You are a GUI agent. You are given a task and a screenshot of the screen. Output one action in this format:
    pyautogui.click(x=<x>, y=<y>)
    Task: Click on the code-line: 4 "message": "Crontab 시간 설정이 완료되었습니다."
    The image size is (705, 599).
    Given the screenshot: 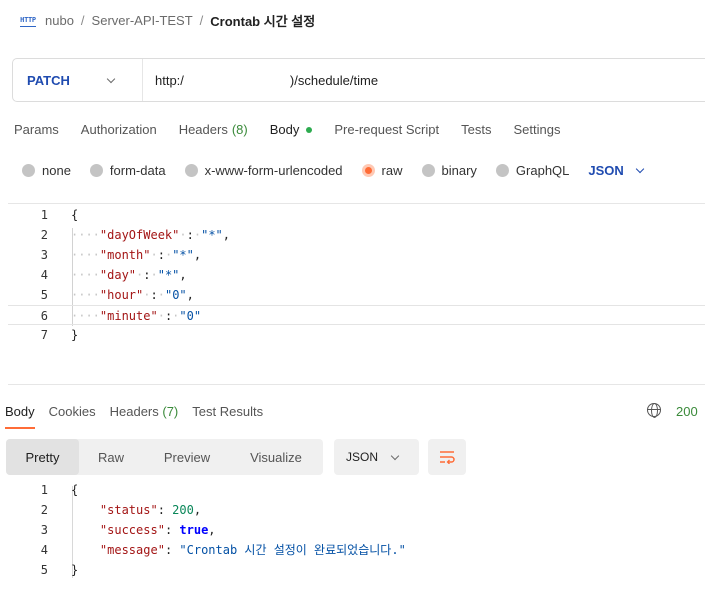 What is the action you would take?
    pyautogui.click(x=356, y=550)
    